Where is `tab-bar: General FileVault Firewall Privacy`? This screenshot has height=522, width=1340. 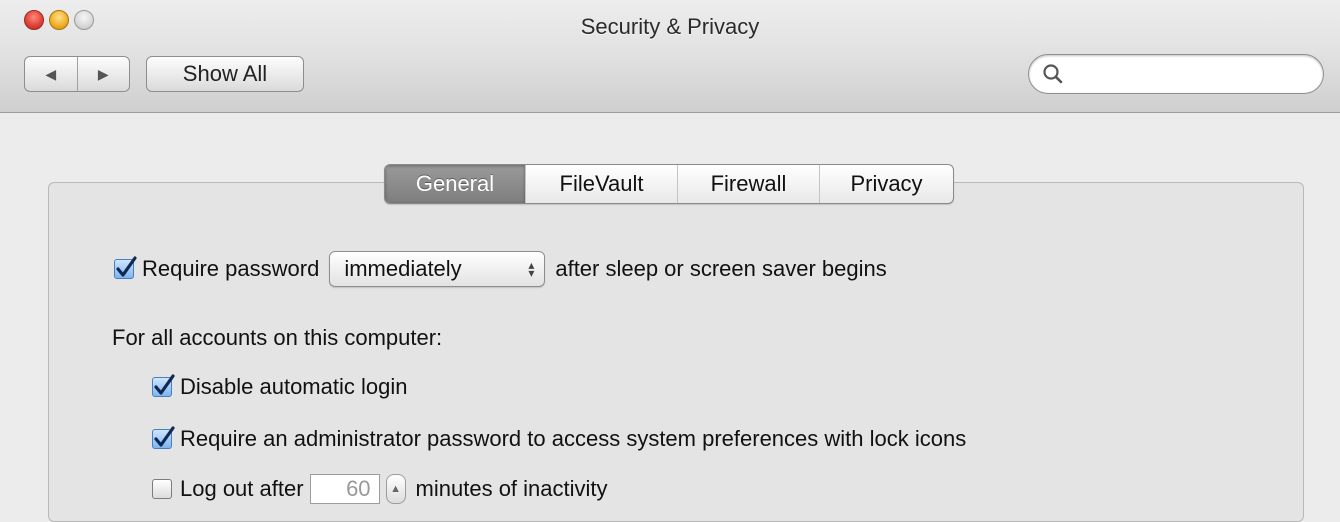 tab-bar: General FileVault Firewall Privacy is located at coordinates (669, 184).